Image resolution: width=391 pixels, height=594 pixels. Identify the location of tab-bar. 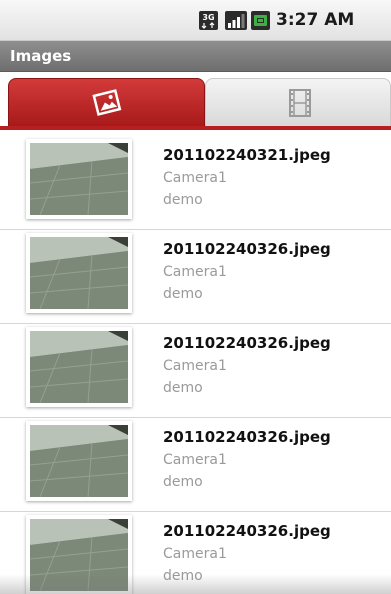
(195, 101).